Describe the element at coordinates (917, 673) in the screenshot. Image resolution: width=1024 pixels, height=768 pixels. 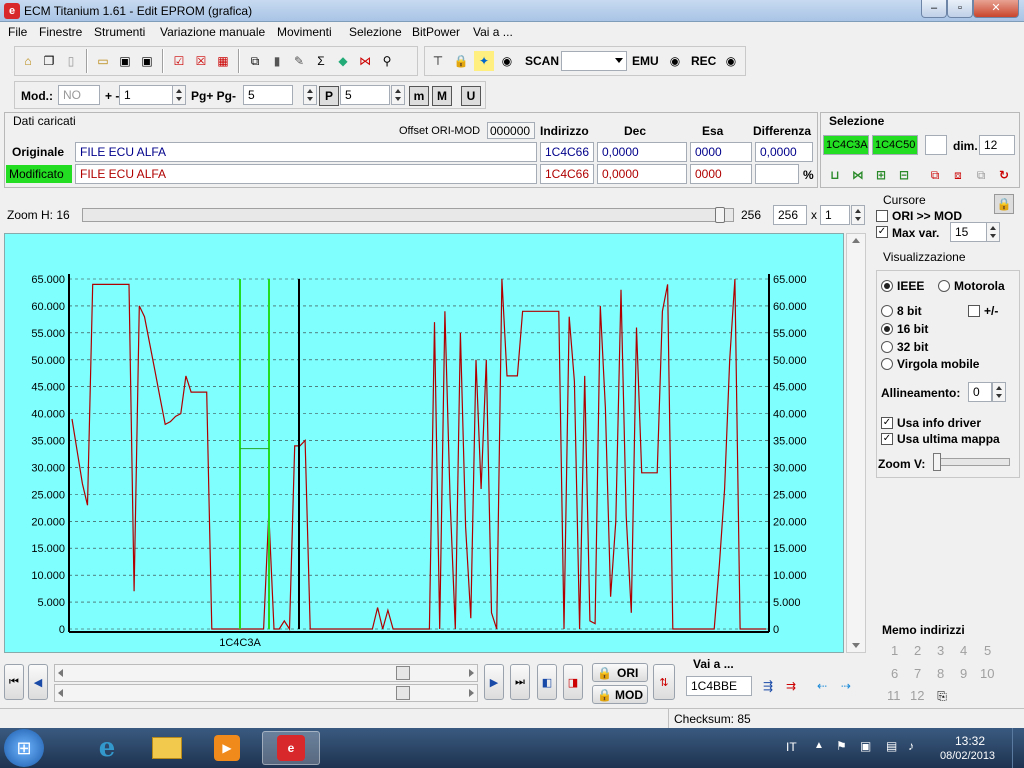
I see `memo-item-7: 7` at that location.